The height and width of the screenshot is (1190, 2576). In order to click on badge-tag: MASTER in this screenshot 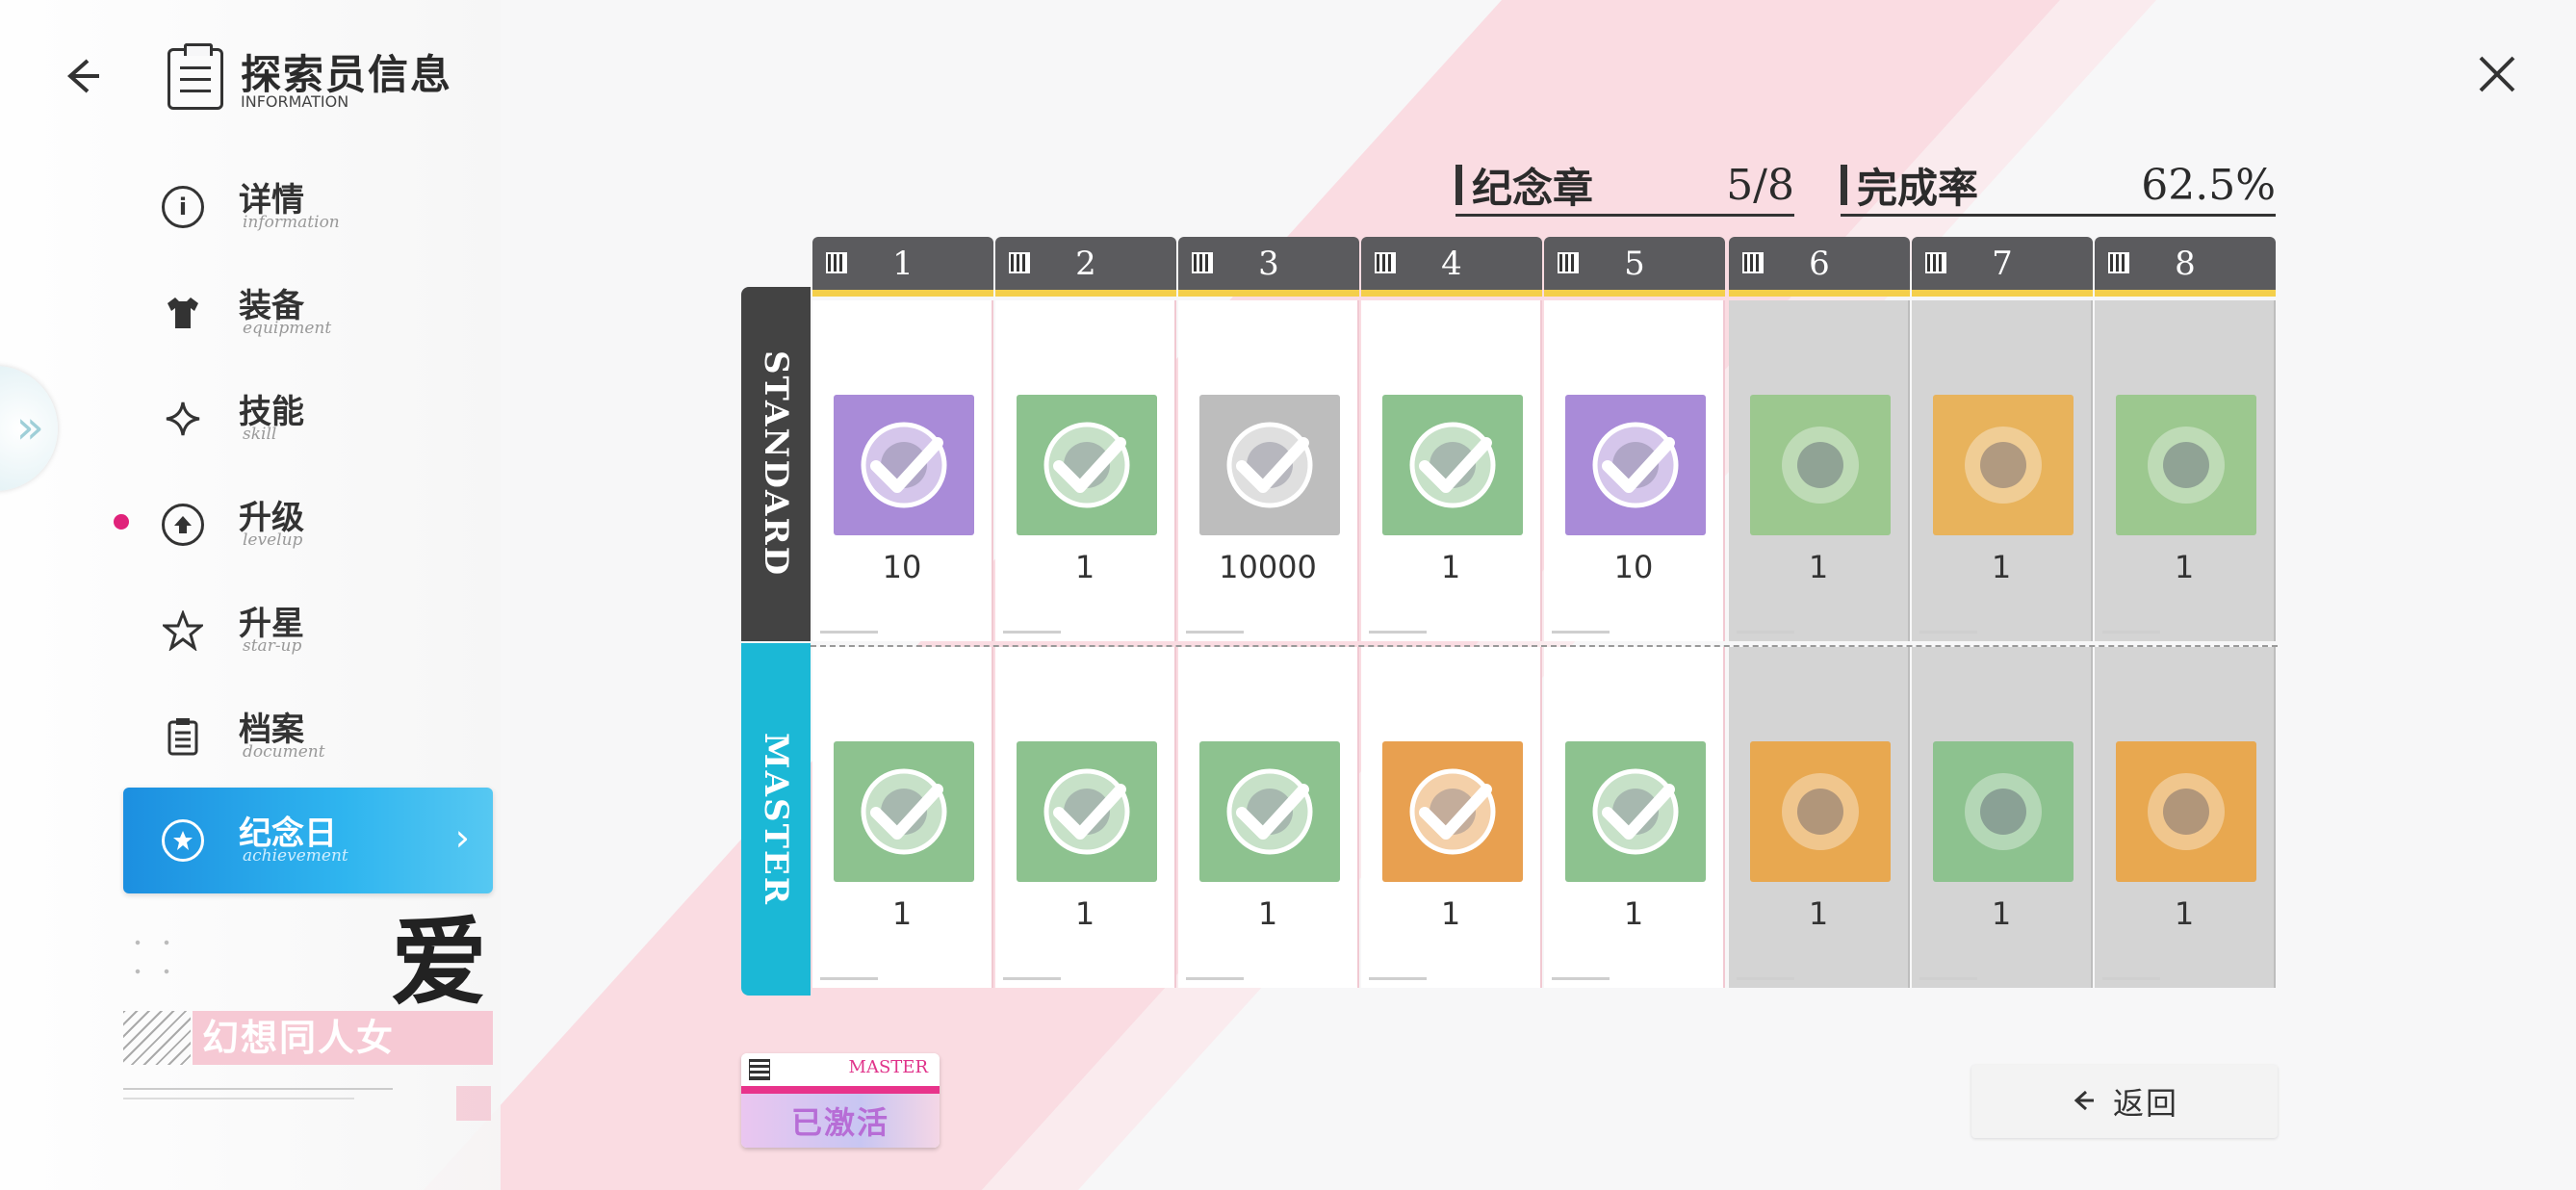, I will do `click(888, 1067)`.